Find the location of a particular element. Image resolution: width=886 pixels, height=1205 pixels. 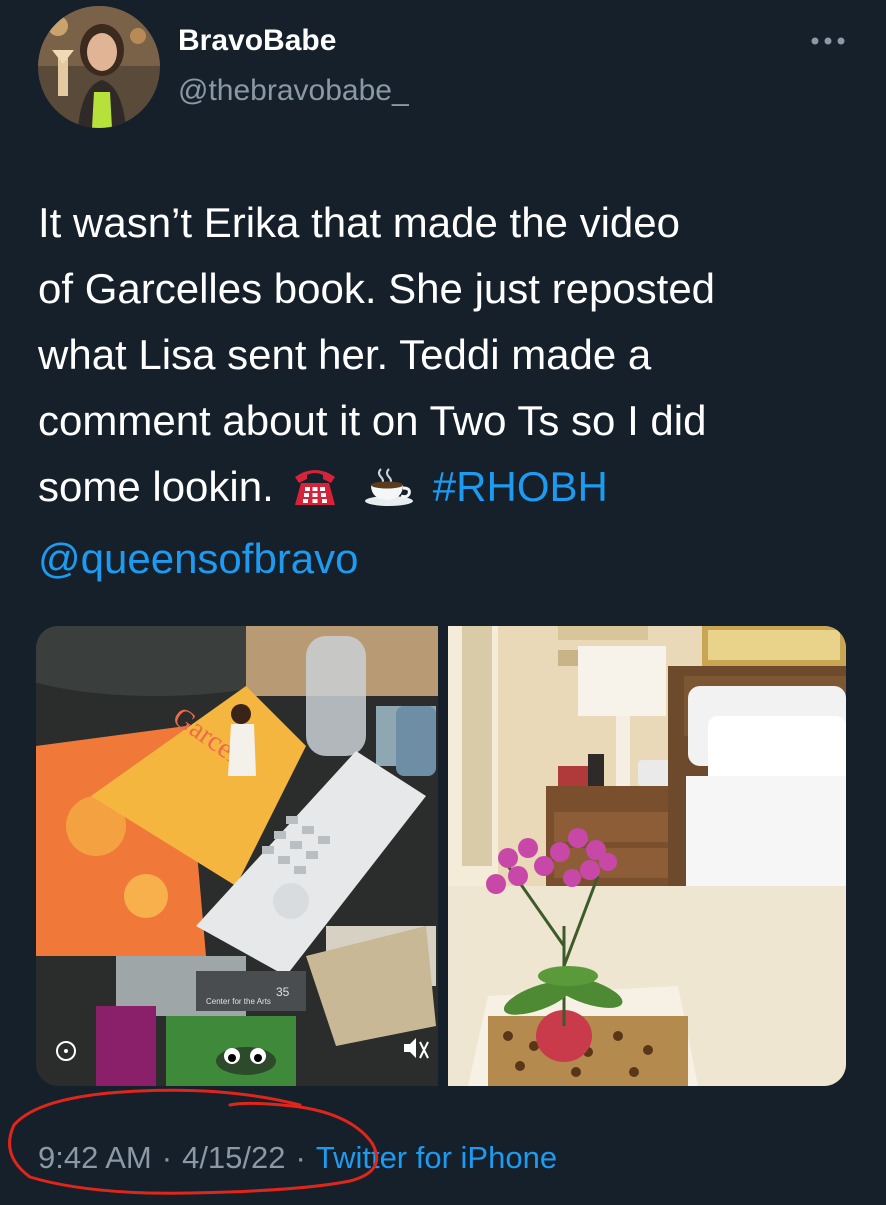

tweet-line: what Lisa sent her. Teddi made a is located at coordinates (345, 354).